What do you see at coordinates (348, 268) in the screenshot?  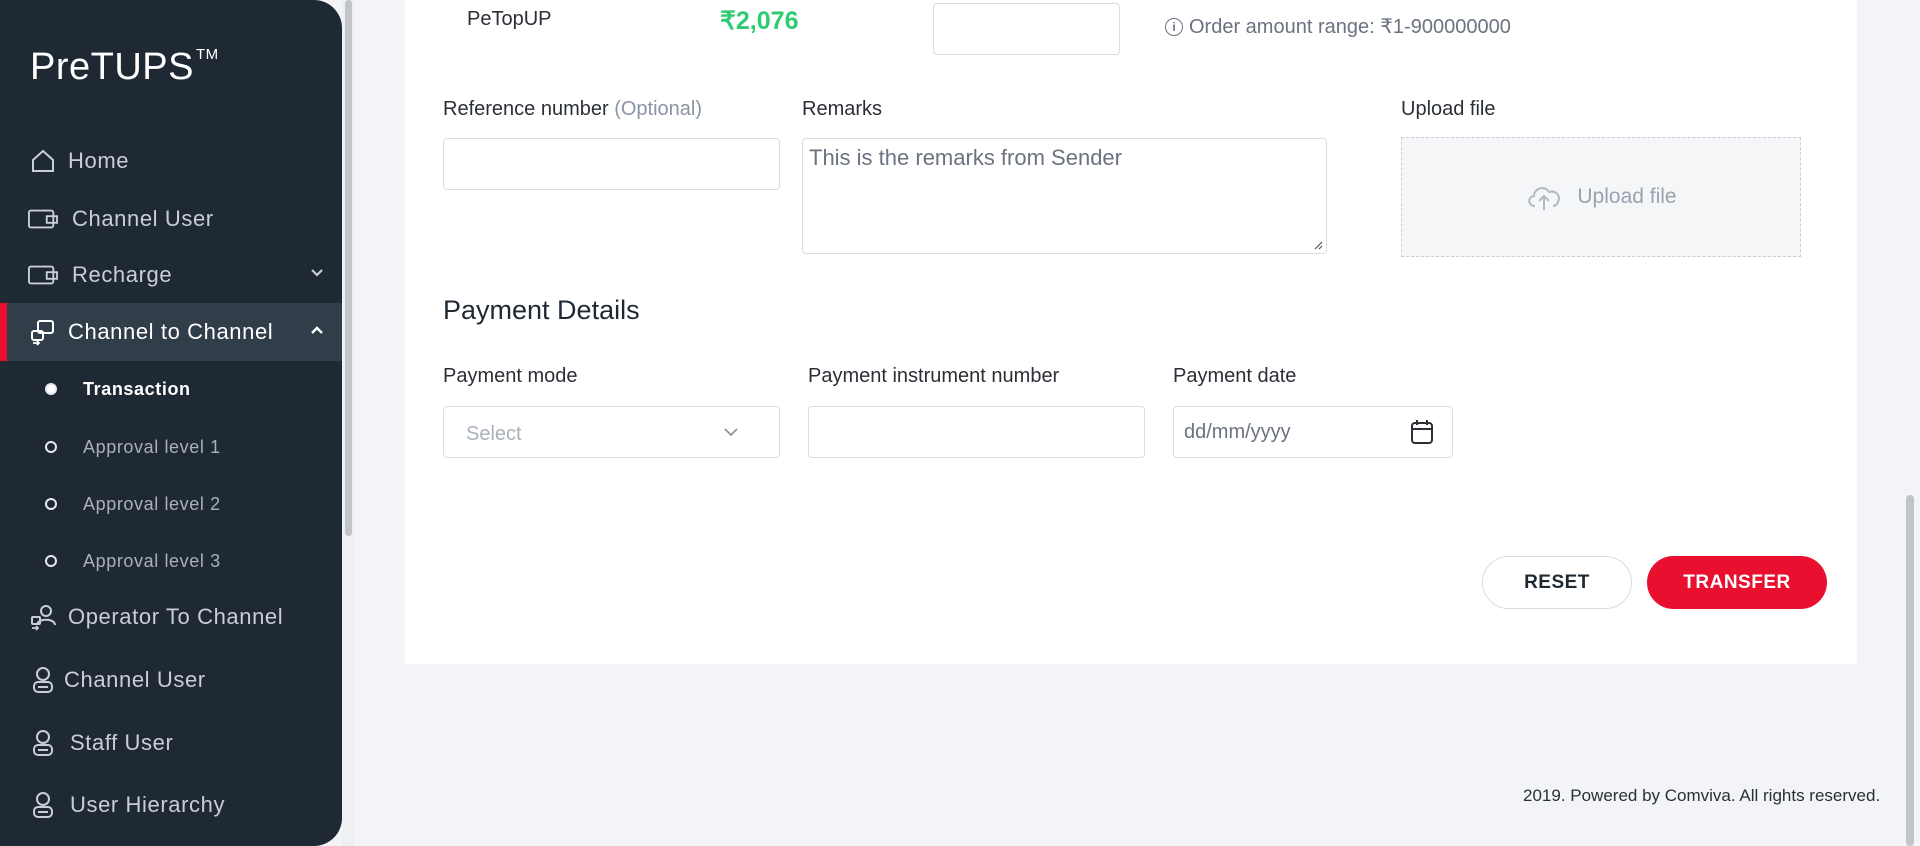 I see `scrollbar-thumb` at bounding box center [348, 268].